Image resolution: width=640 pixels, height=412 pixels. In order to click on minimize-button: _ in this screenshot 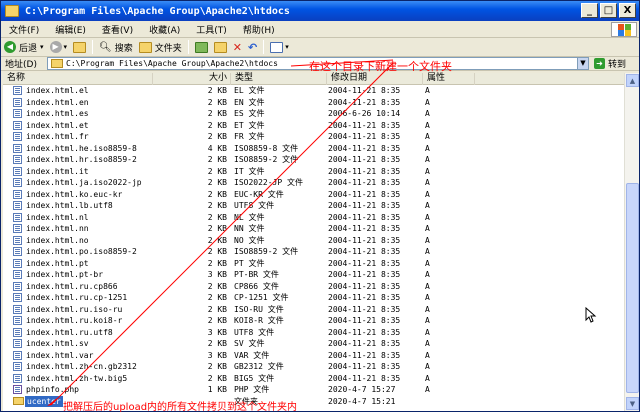, I will do `click(589, 10)`.